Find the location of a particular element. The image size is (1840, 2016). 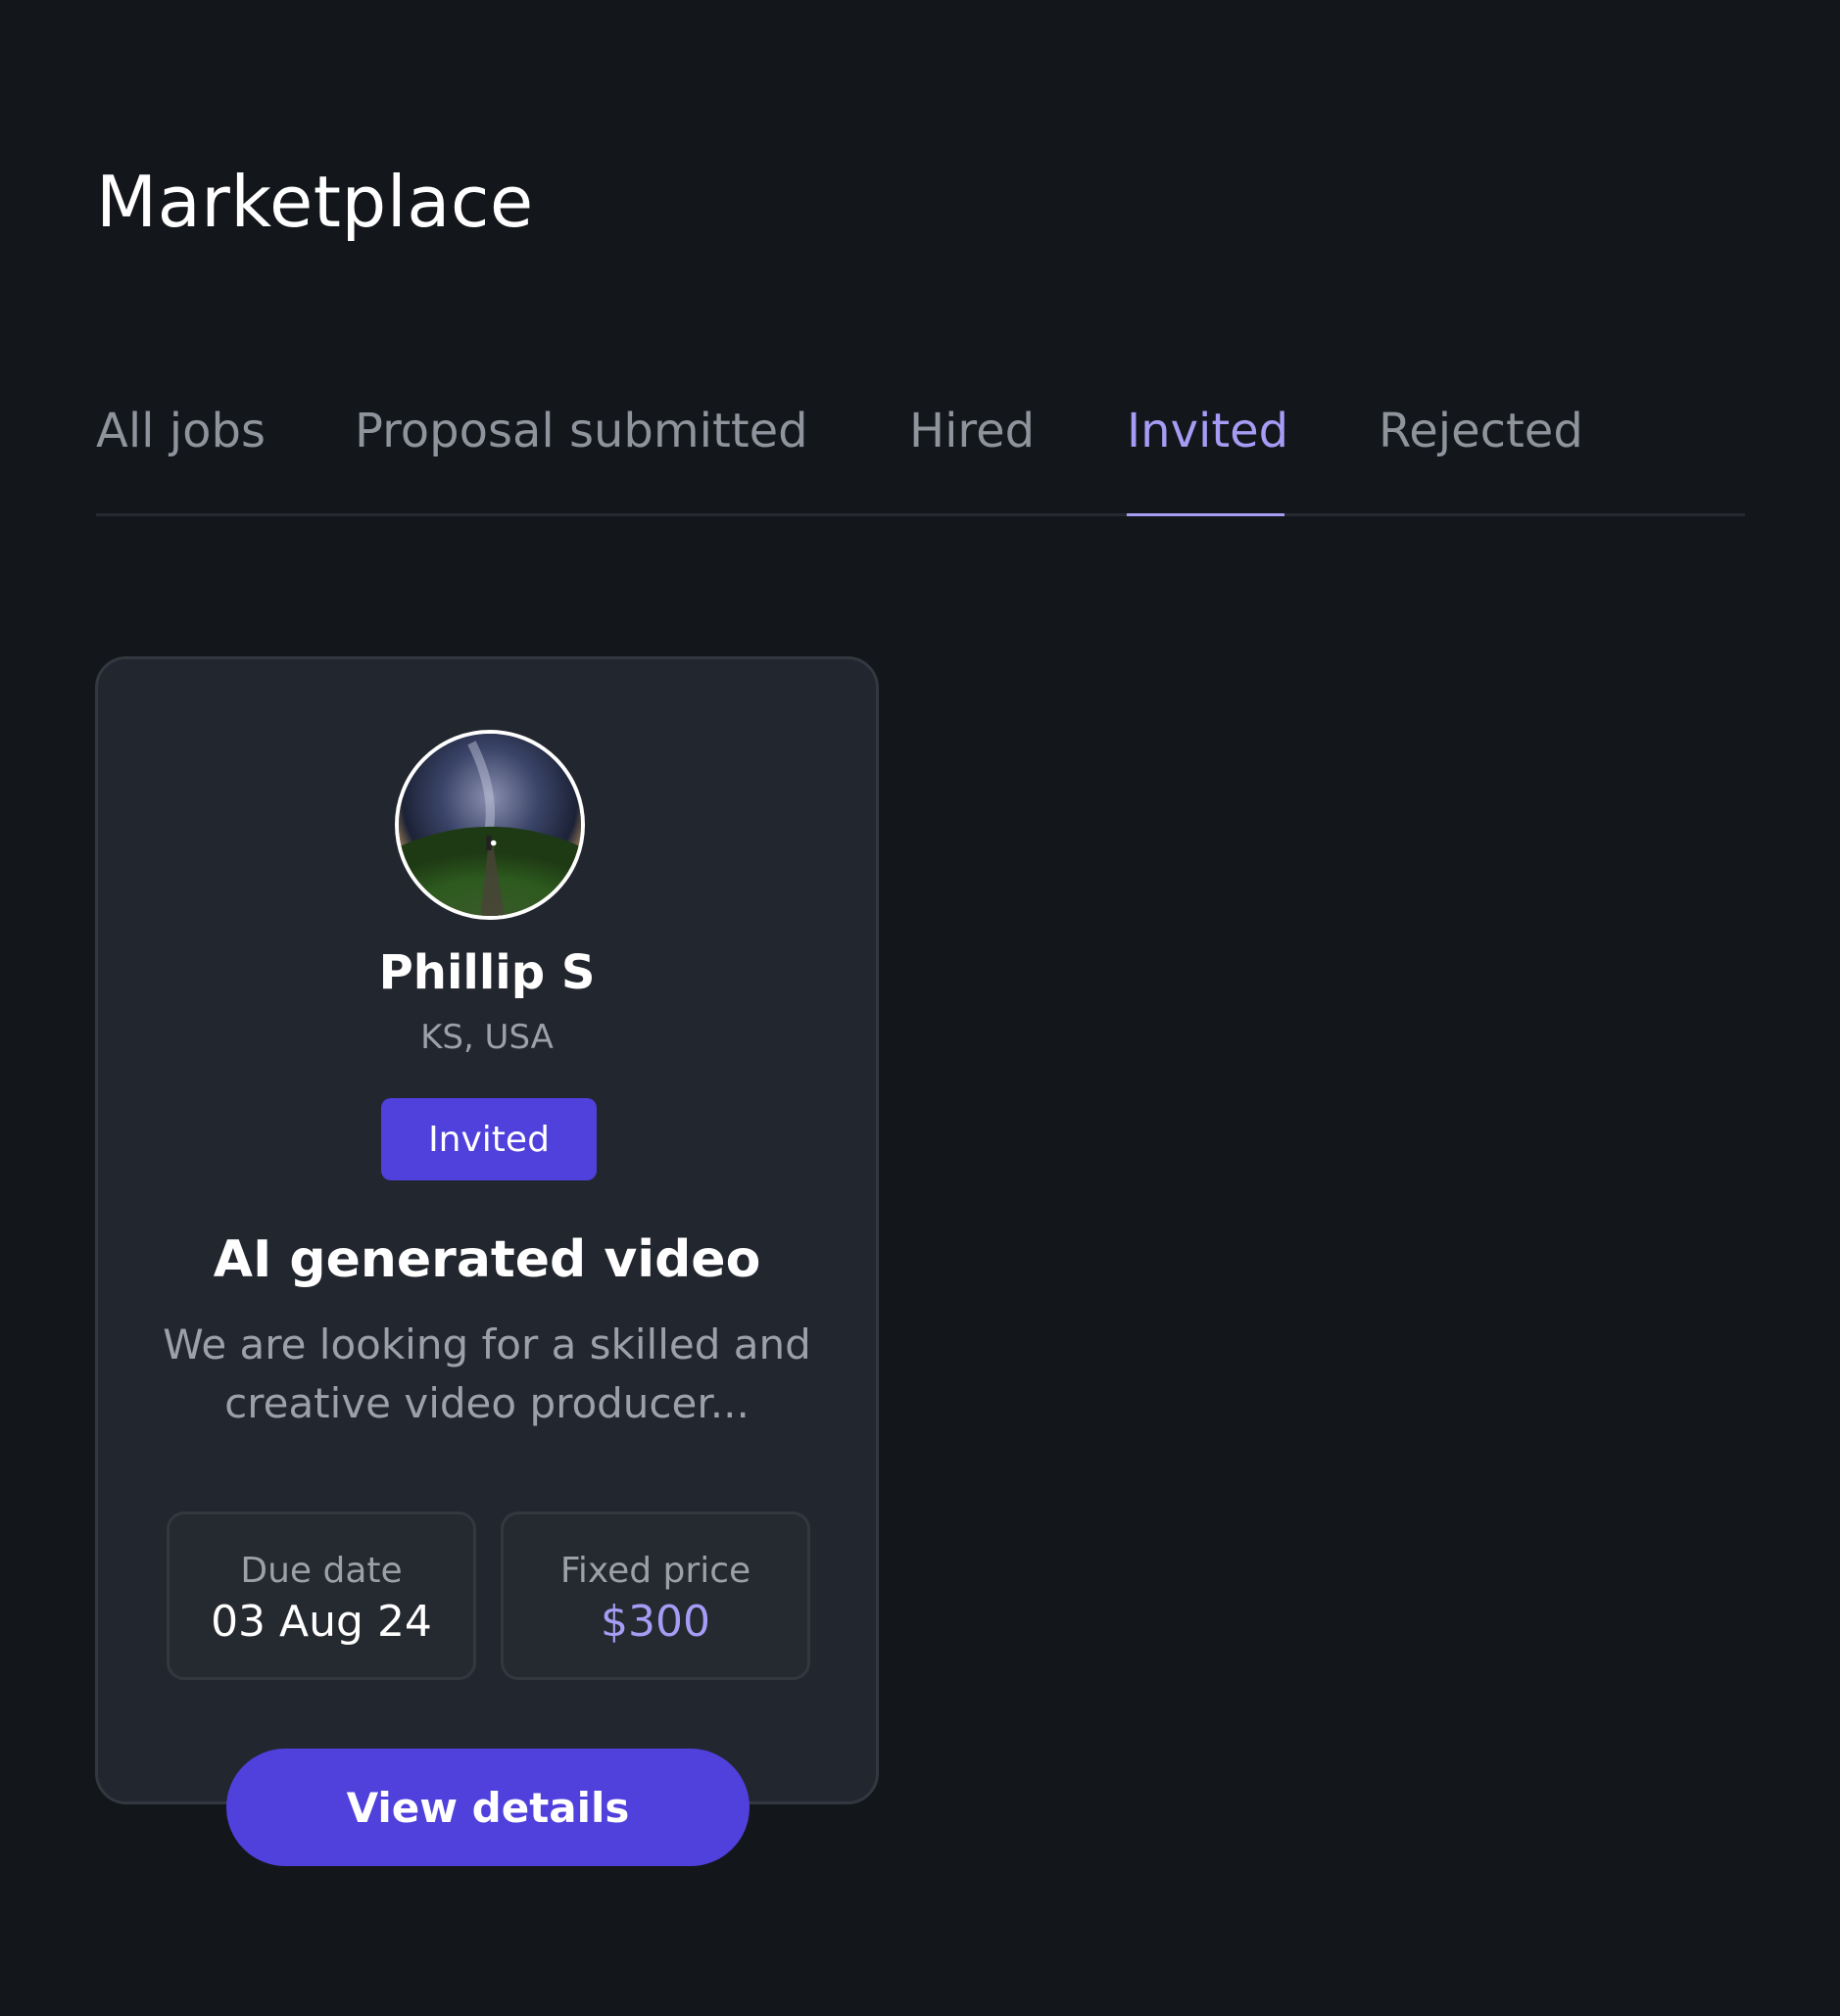

tab-invited: Invited is located at coordinates (1207, 432).